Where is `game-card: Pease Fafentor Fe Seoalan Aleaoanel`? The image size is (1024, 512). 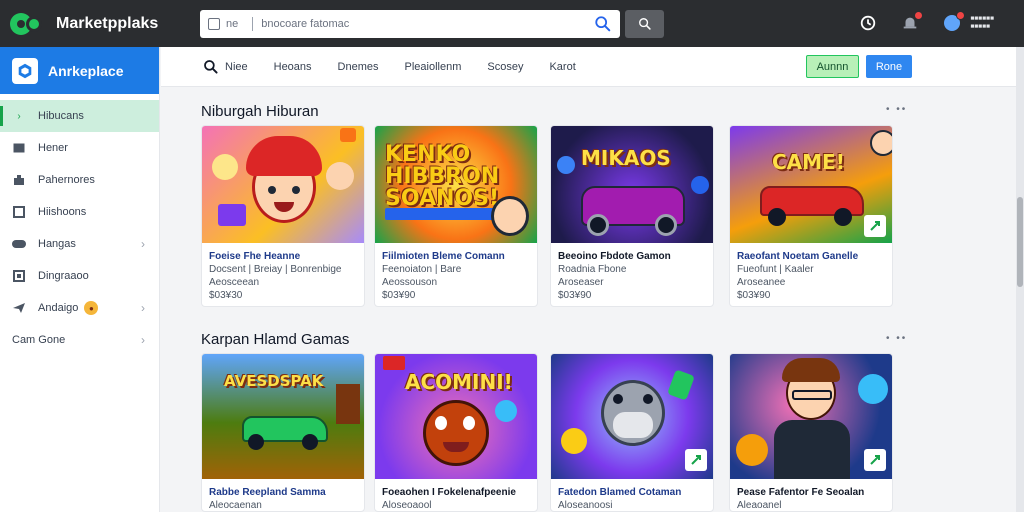
game-card: Pease Fafentor Fe Seoalan Aleaoanel is located at coordinates (811, 432).